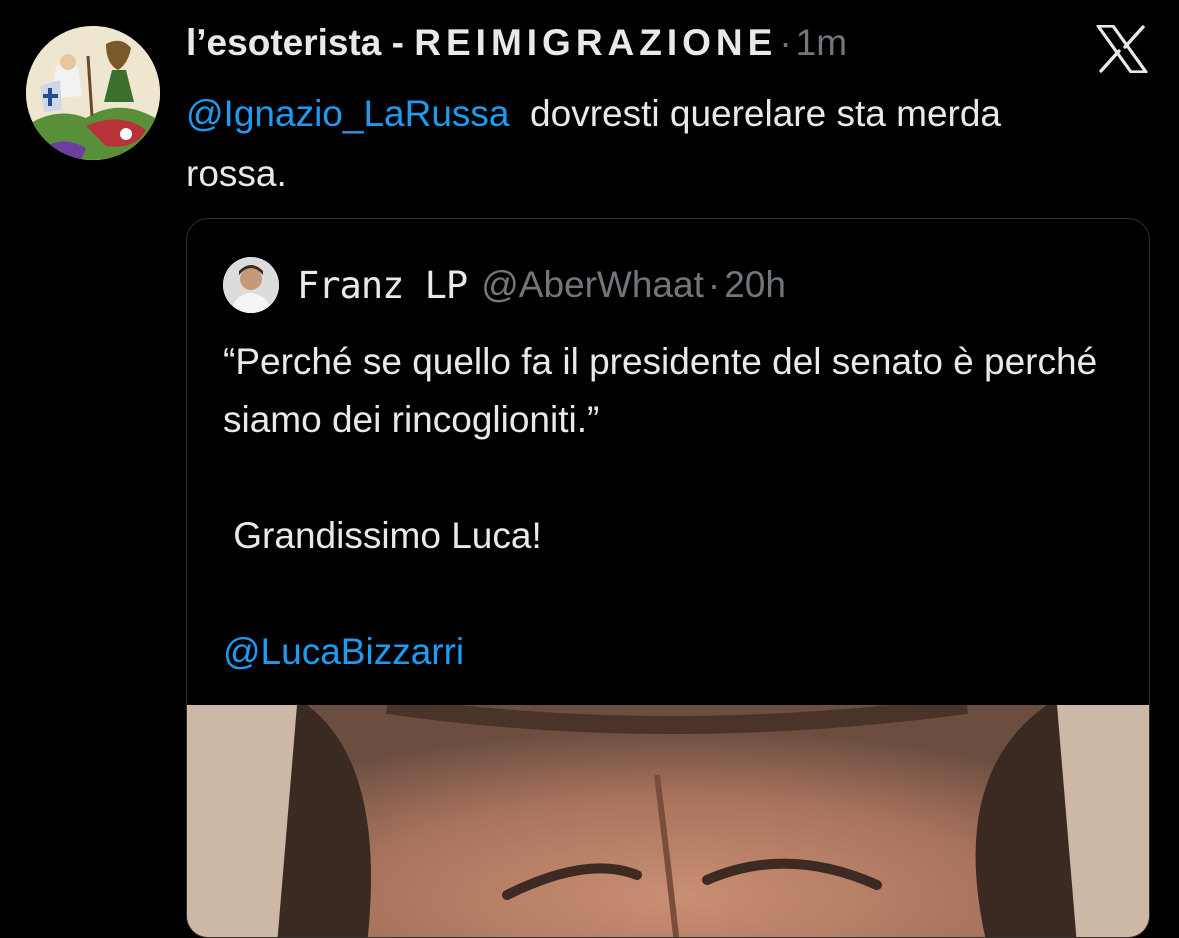  I want to click on author-avatar, so click(93, 93).